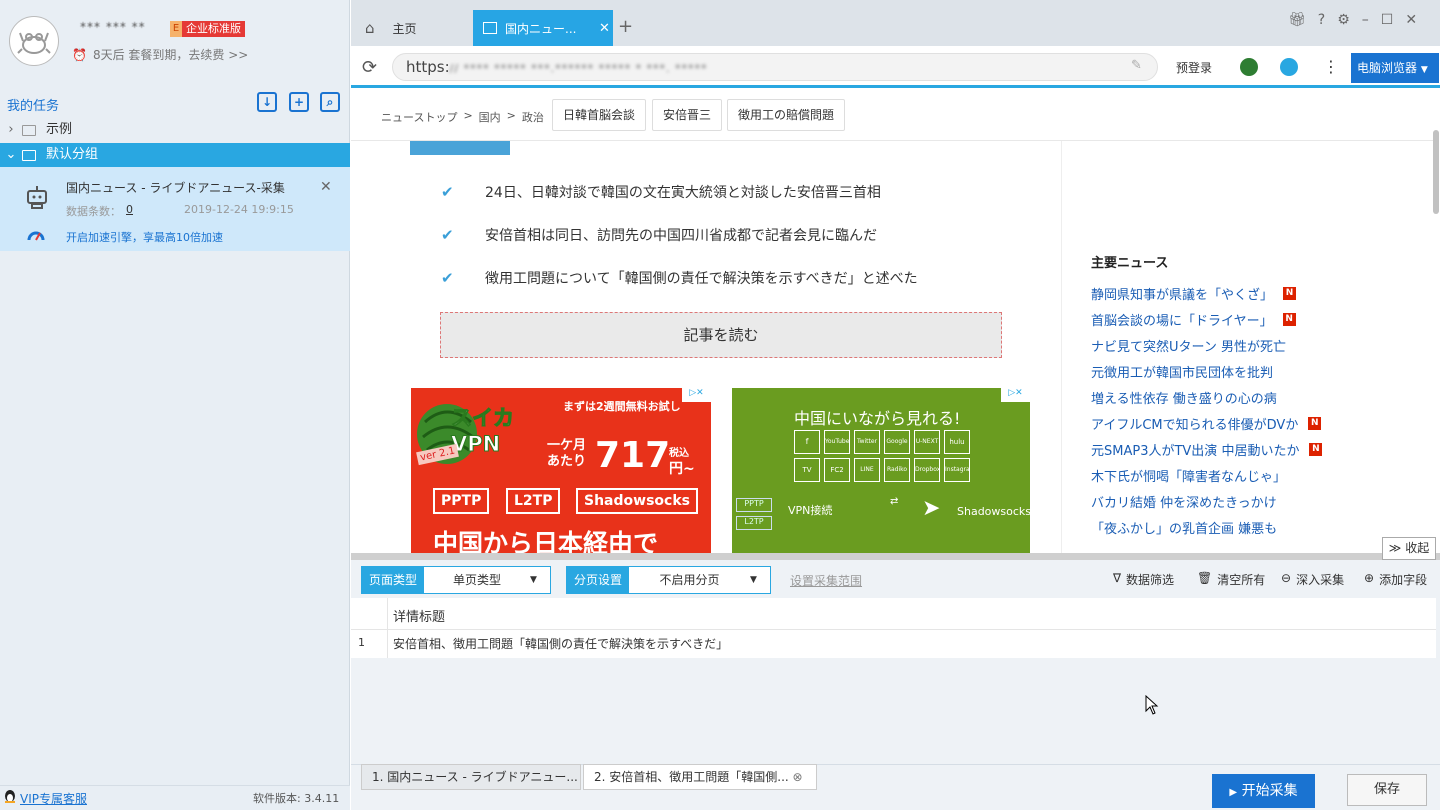 The height and width of the screenshot is (810, 1440). Describe the element at coordinates (53, 798) in the screenshot. I see `vip-support-link: VIP专属客服` at that location.